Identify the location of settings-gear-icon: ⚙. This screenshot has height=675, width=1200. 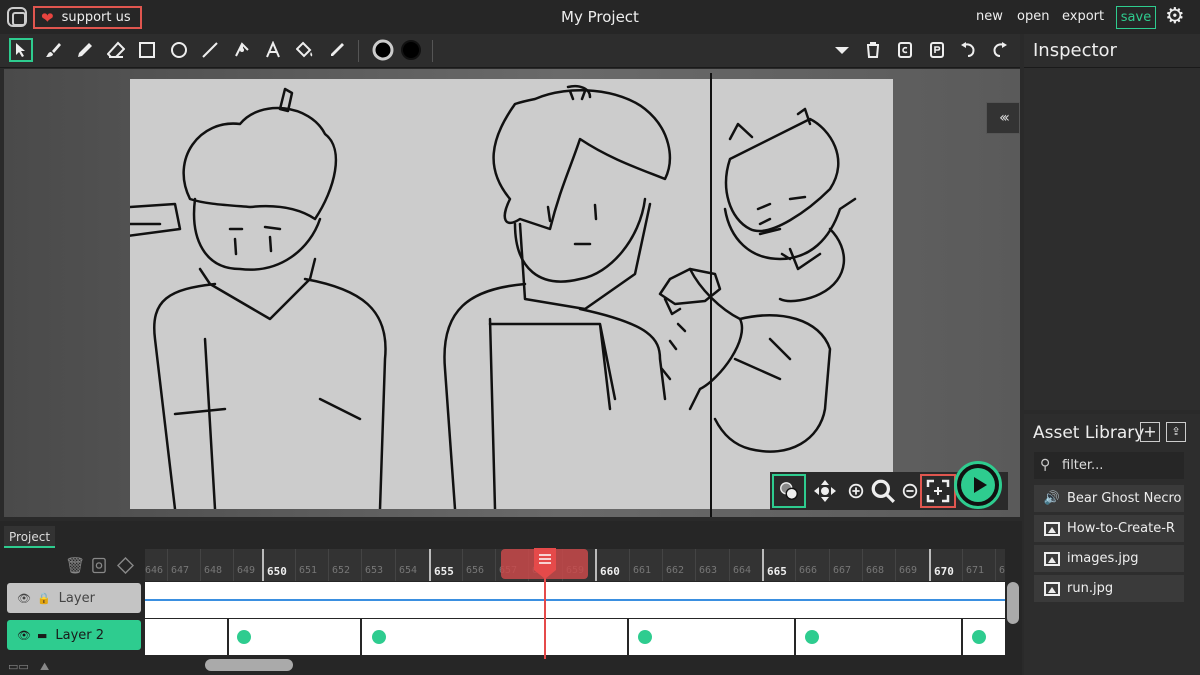
(1175, 17).